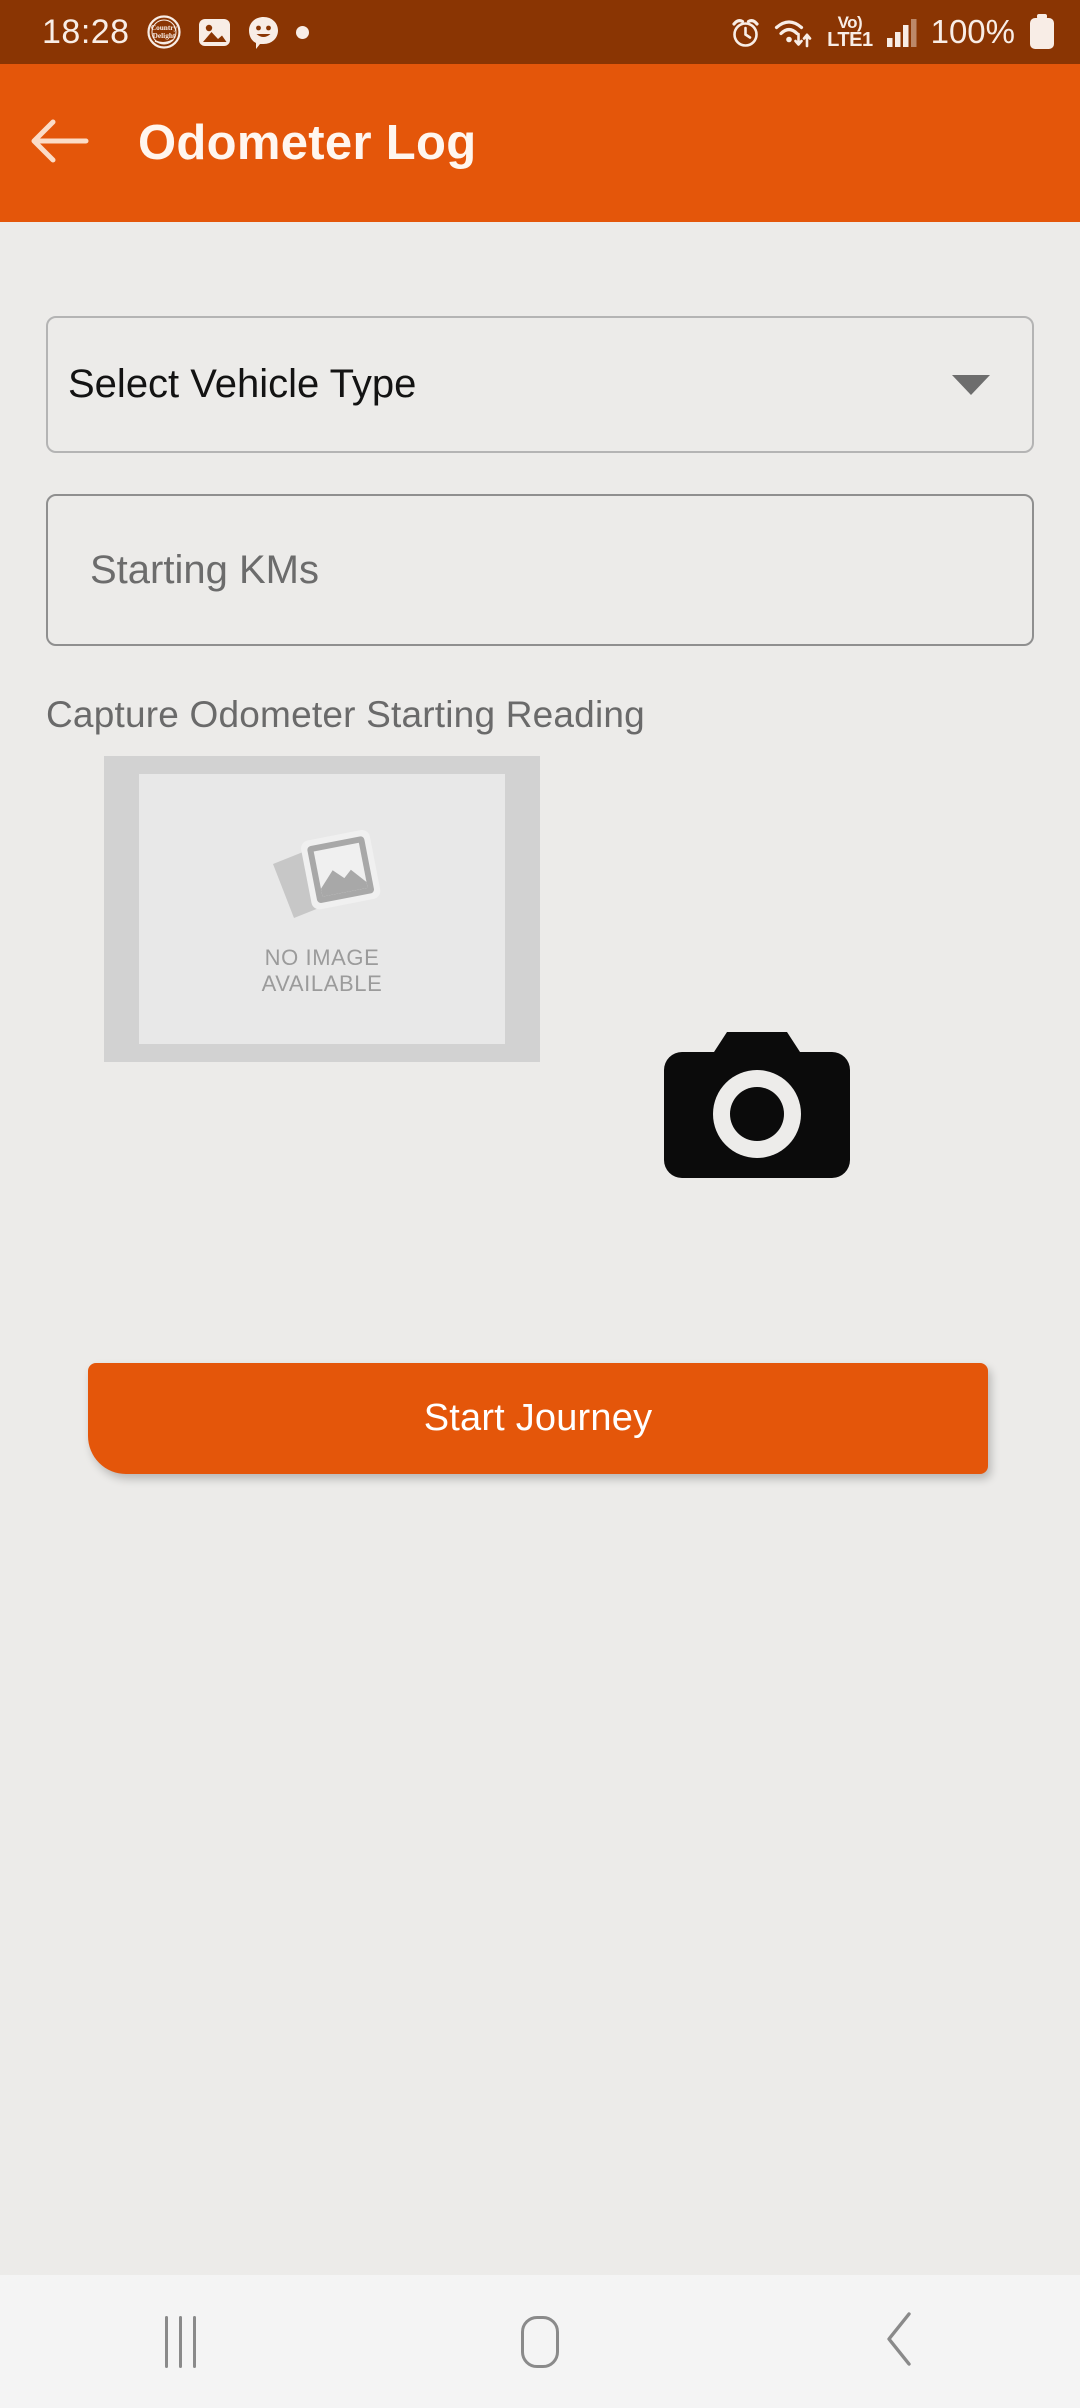 The height and width of the screenshot is (2408, 1080). I want to click on status-bar-left-group: 18:28 Country Delight, so click(175, 32).